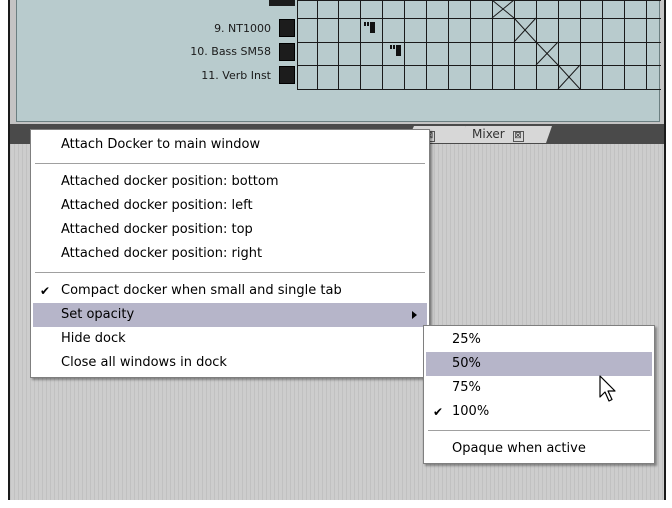 This screenshot has width=672, height=508. Describe the element at coordinates (414, 315) in the screenshot. I see `submenu-arrow-icon` at that location.